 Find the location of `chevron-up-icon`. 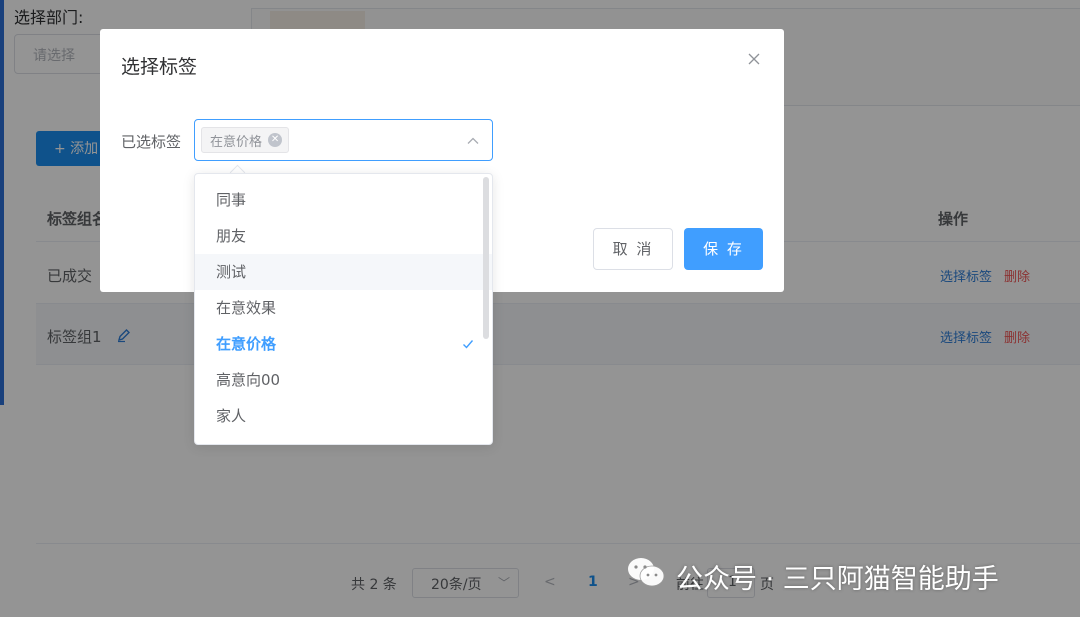

chevron-up-icon is located at coordinates (473, 142).